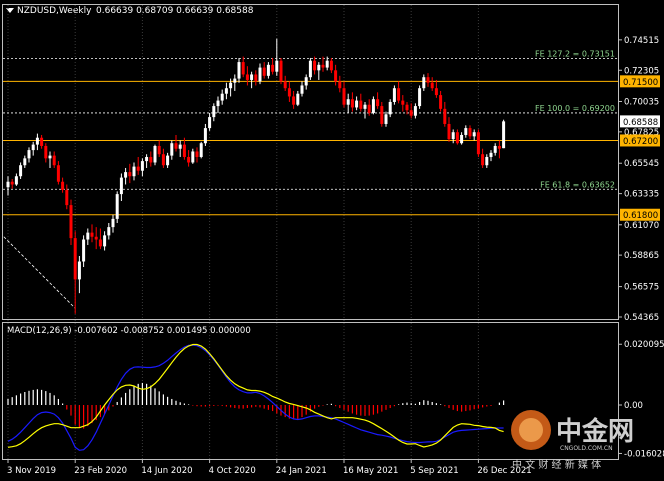 The width and height of the screenshot is (664, 481). What do you see at coordinates (39, 272) in the screenshot?
I see `trend-line` at bounding box center [39, 272].